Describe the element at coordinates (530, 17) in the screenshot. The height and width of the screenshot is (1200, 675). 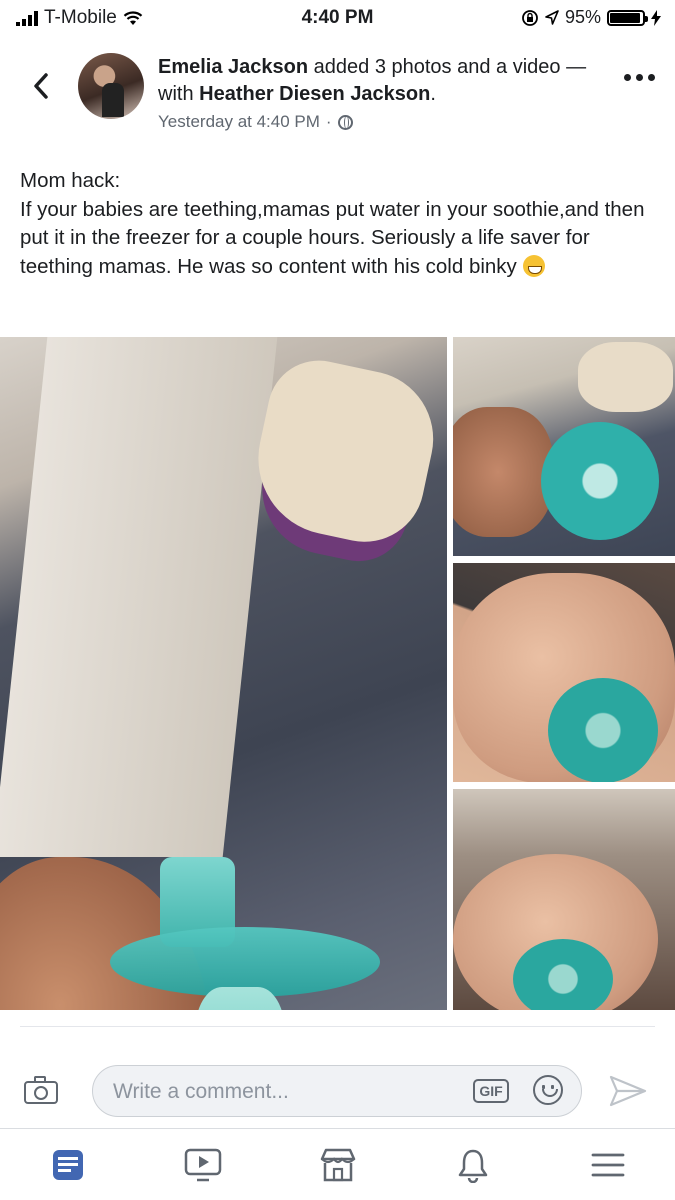
I see `orientation-lock-icon` at that location.